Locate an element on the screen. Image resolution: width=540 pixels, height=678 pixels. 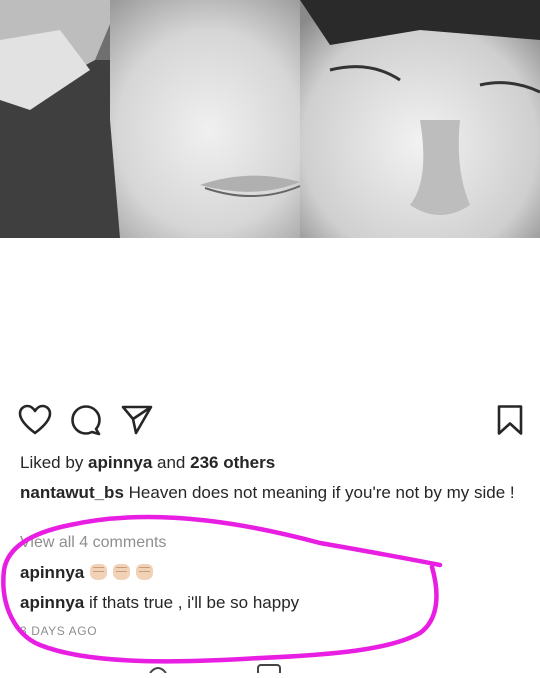
post-action-bar is located at coordinates (270, 420).